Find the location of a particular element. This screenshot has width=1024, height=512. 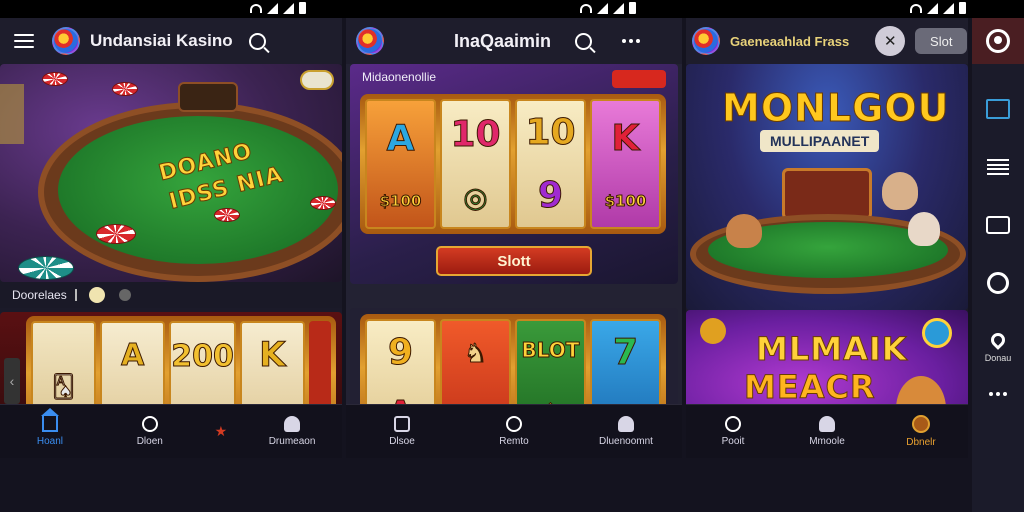

nav-label: Dlsoe is located at coordinates (402, 441).